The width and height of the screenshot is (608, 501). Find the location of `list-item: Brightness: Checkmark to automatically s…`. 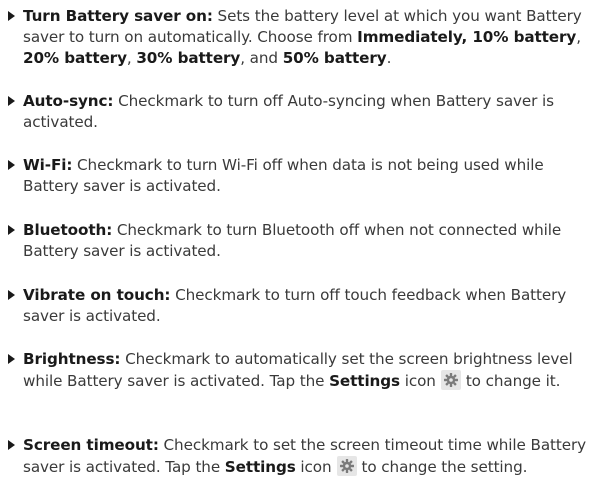

list-item: Brightness: Checkmark to automatically s… is located at coordinates (300, 382).